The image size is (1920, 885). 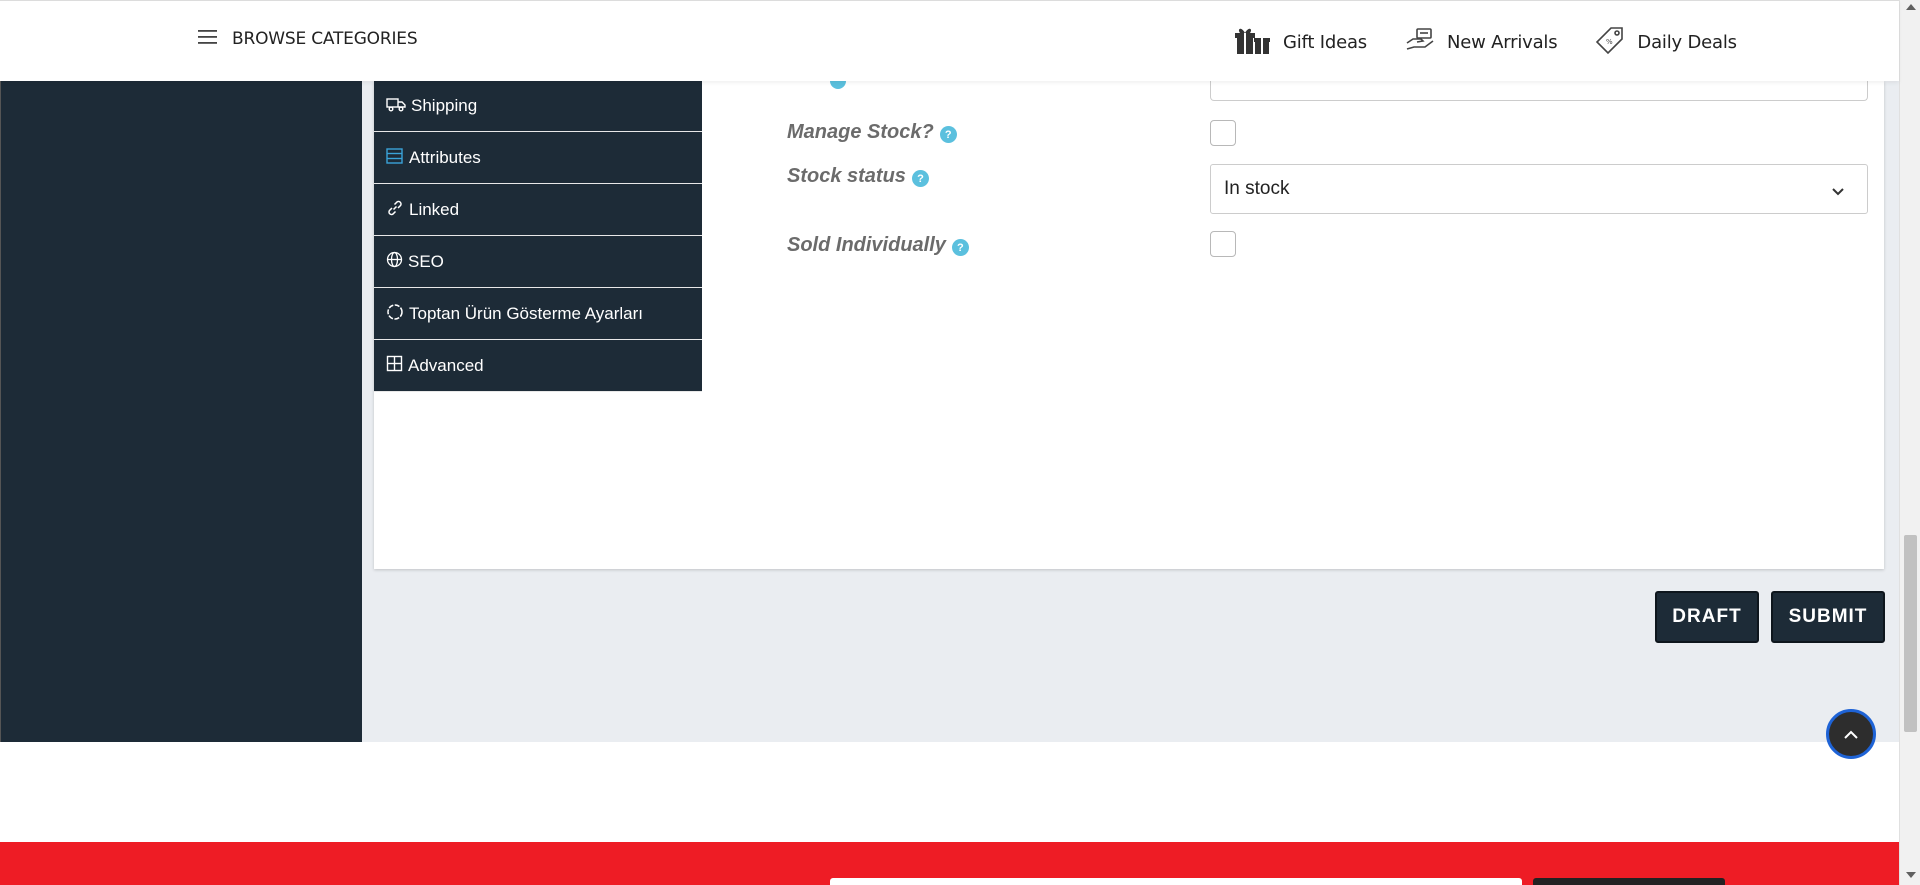 I want to click on nav-gift-ideas: Gift Ideas, so click(x=1301, y=42).